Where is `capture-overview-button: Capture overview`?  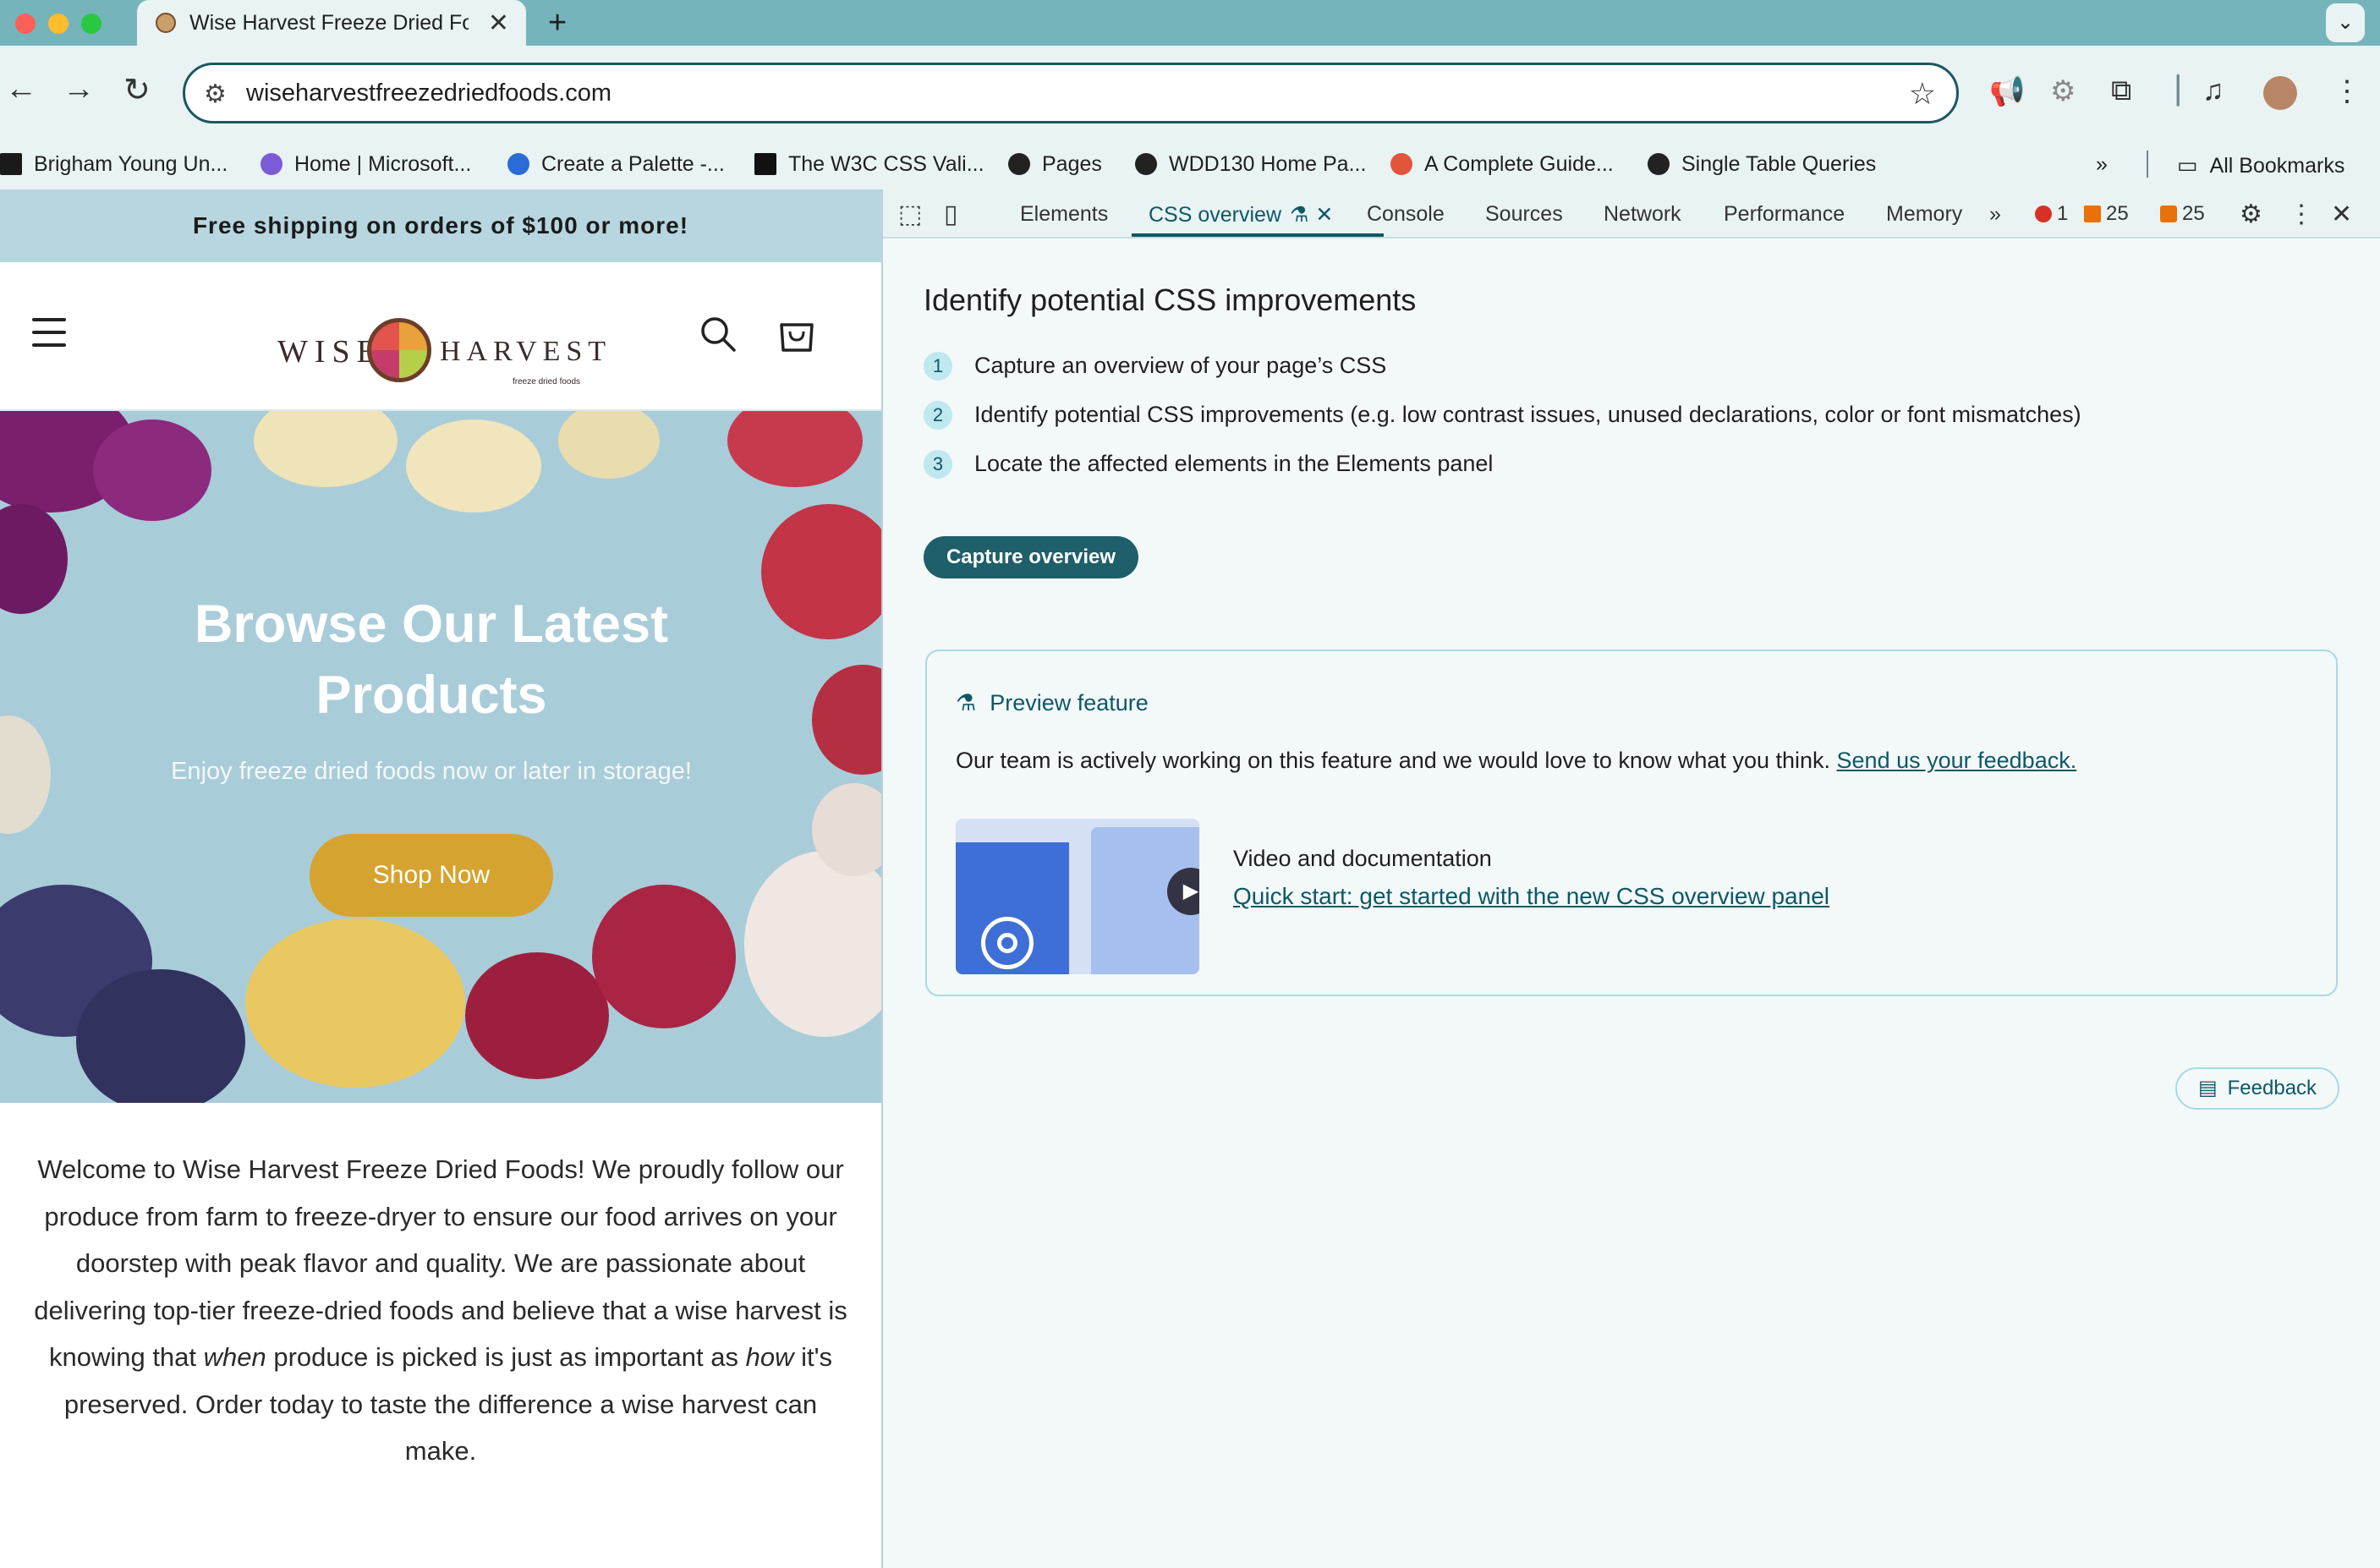 capture-overview-button: Capture overview is located at coordinates (1031, 557).